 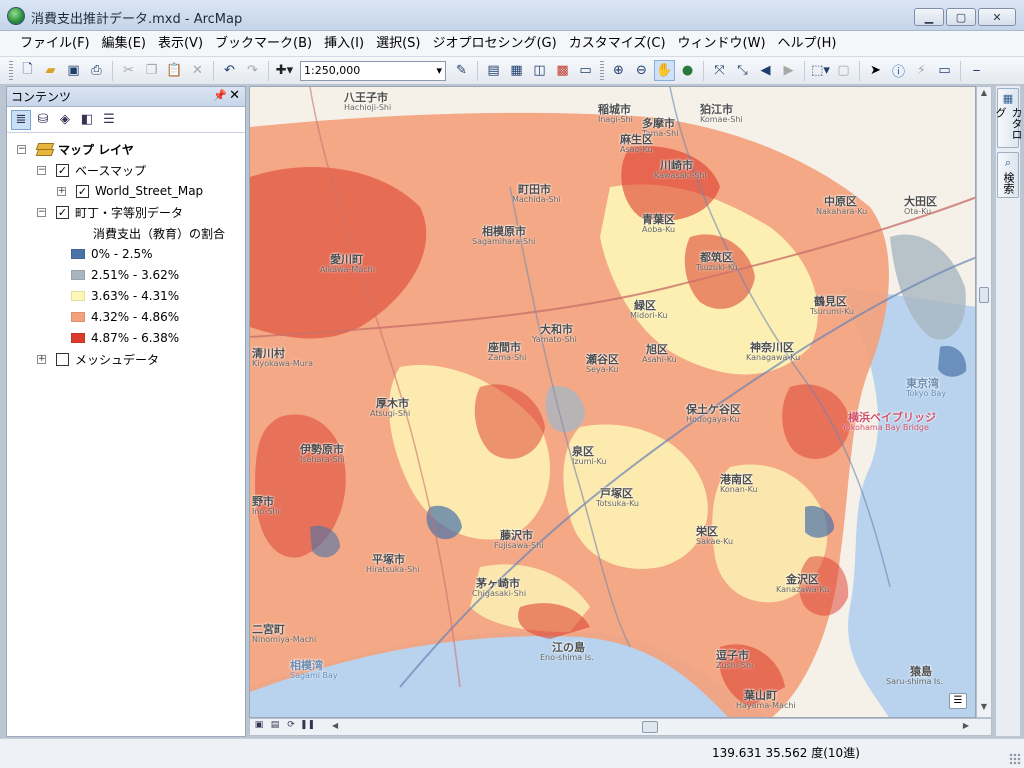 I want to click on measure-icon: ⎯, so click(x=976, y=70).